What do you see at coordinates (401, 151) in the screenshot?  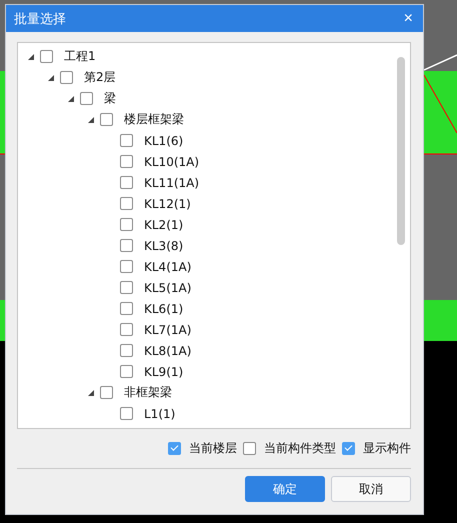 I see `scrollbar-thumb` at bounding box center [401, 151].